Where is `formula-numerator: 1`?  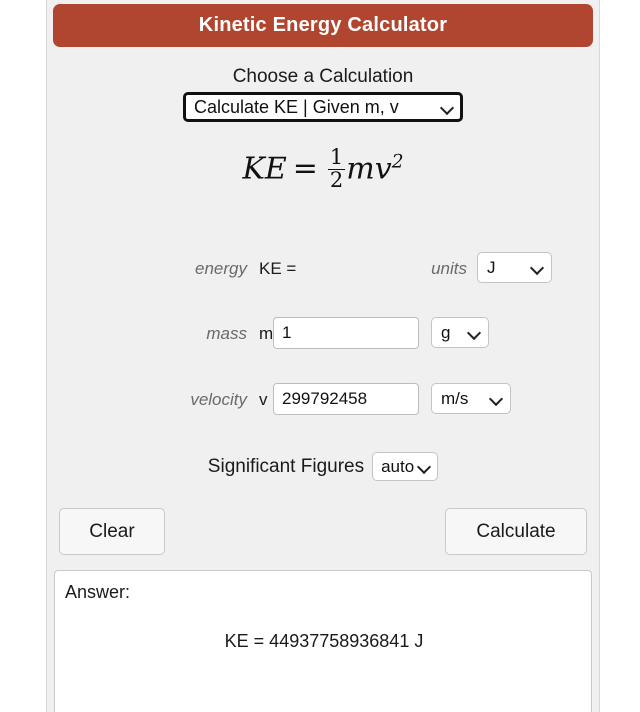
formula-numerator: 1 is located at coordinates (336, 157).